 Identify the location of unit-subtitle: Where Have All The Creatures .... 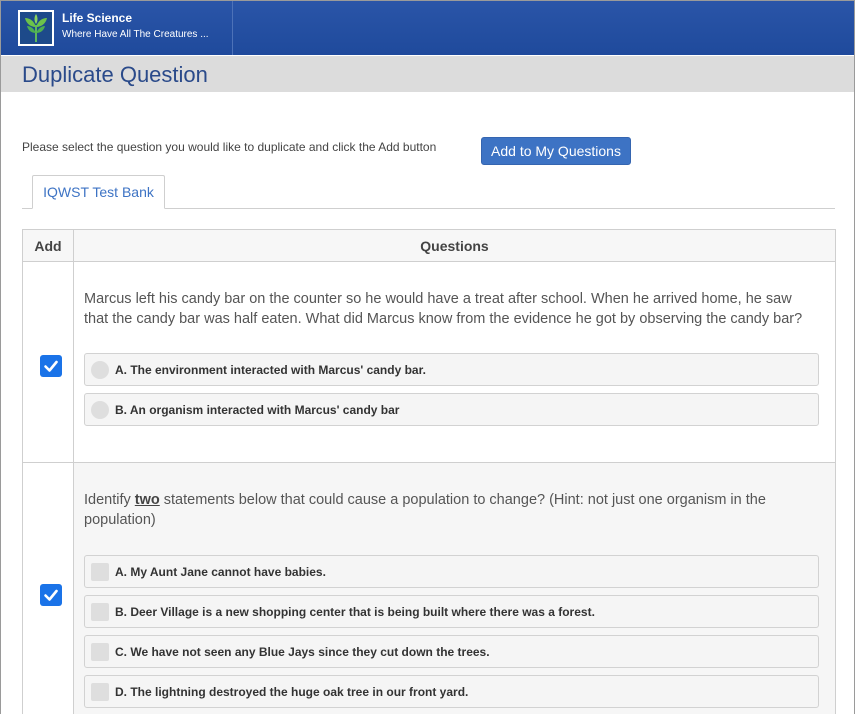
(135, 34).